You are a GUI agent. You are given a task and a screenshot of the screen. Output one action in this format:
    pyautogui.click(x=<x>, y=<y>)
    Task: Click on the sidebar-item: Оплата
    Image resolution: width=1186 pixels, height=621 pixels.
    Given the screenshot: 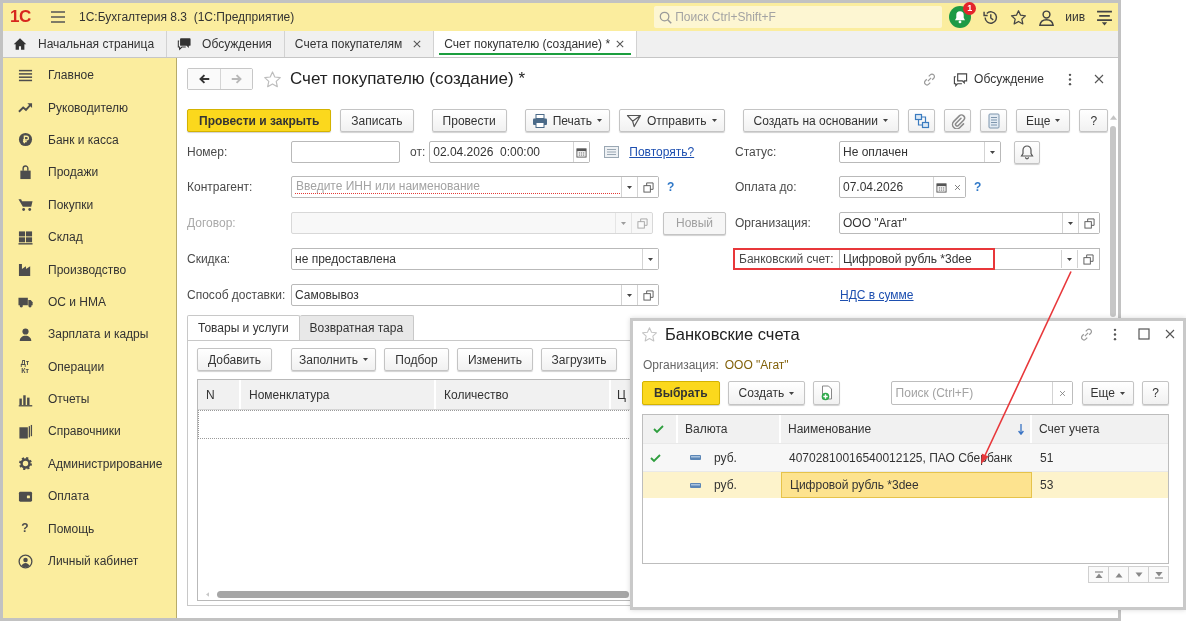 What is the action you would take?
    pyautogui.click(x=89, y=496)
    